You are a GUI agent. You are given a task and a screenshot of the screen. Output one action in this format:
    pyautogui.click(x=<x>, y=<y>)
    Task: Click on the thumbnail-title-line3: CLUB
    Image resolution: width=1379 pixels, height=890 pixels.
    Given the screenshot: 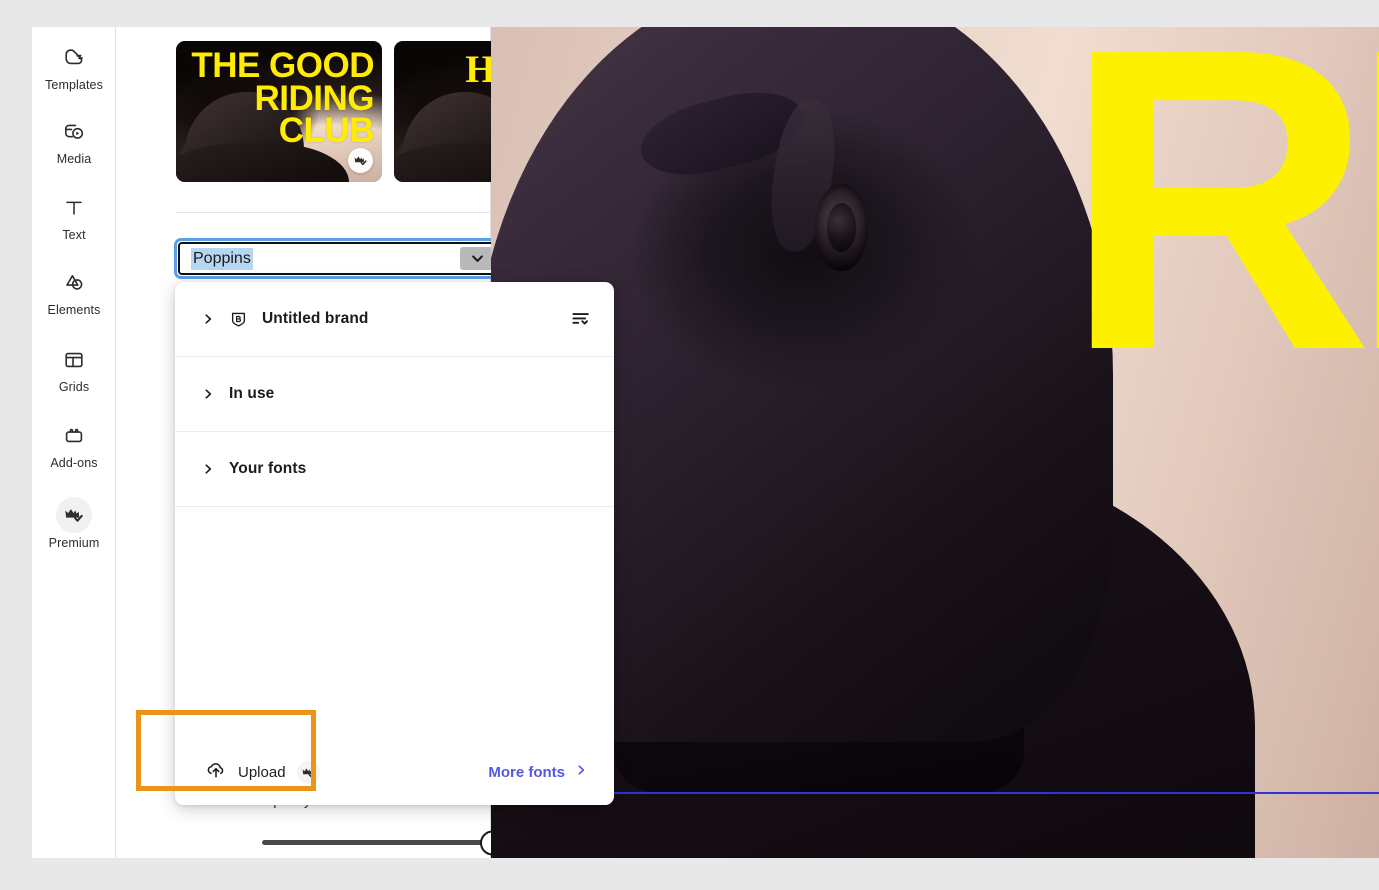 What is the action you would take?
    pyautogui.click(x=326, y=131)
    